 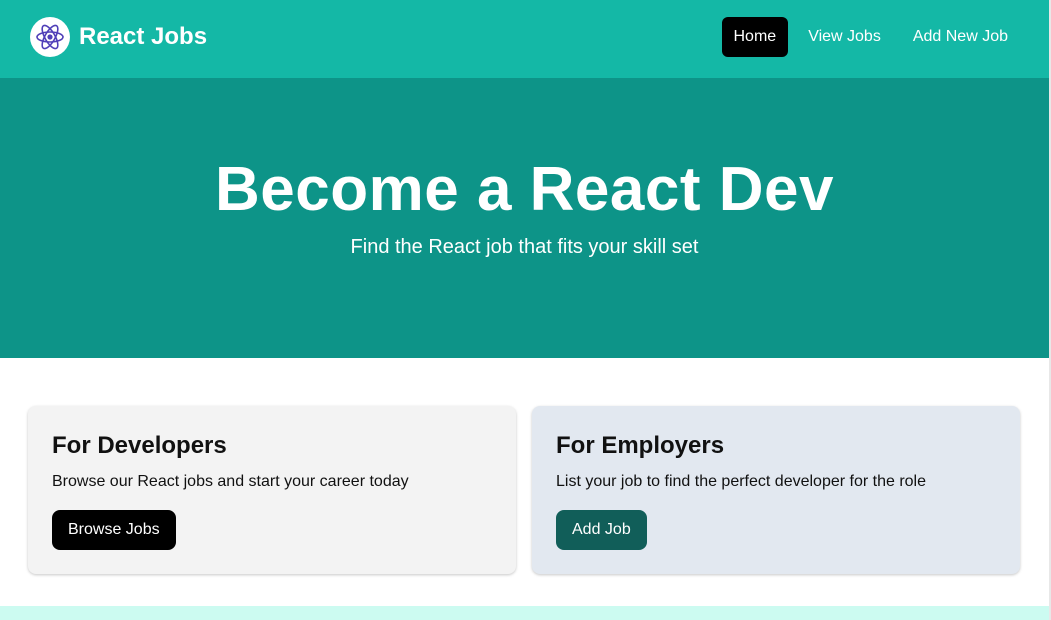 I want to click on developers-card-title: For Developers, so click(x=139, y=445).